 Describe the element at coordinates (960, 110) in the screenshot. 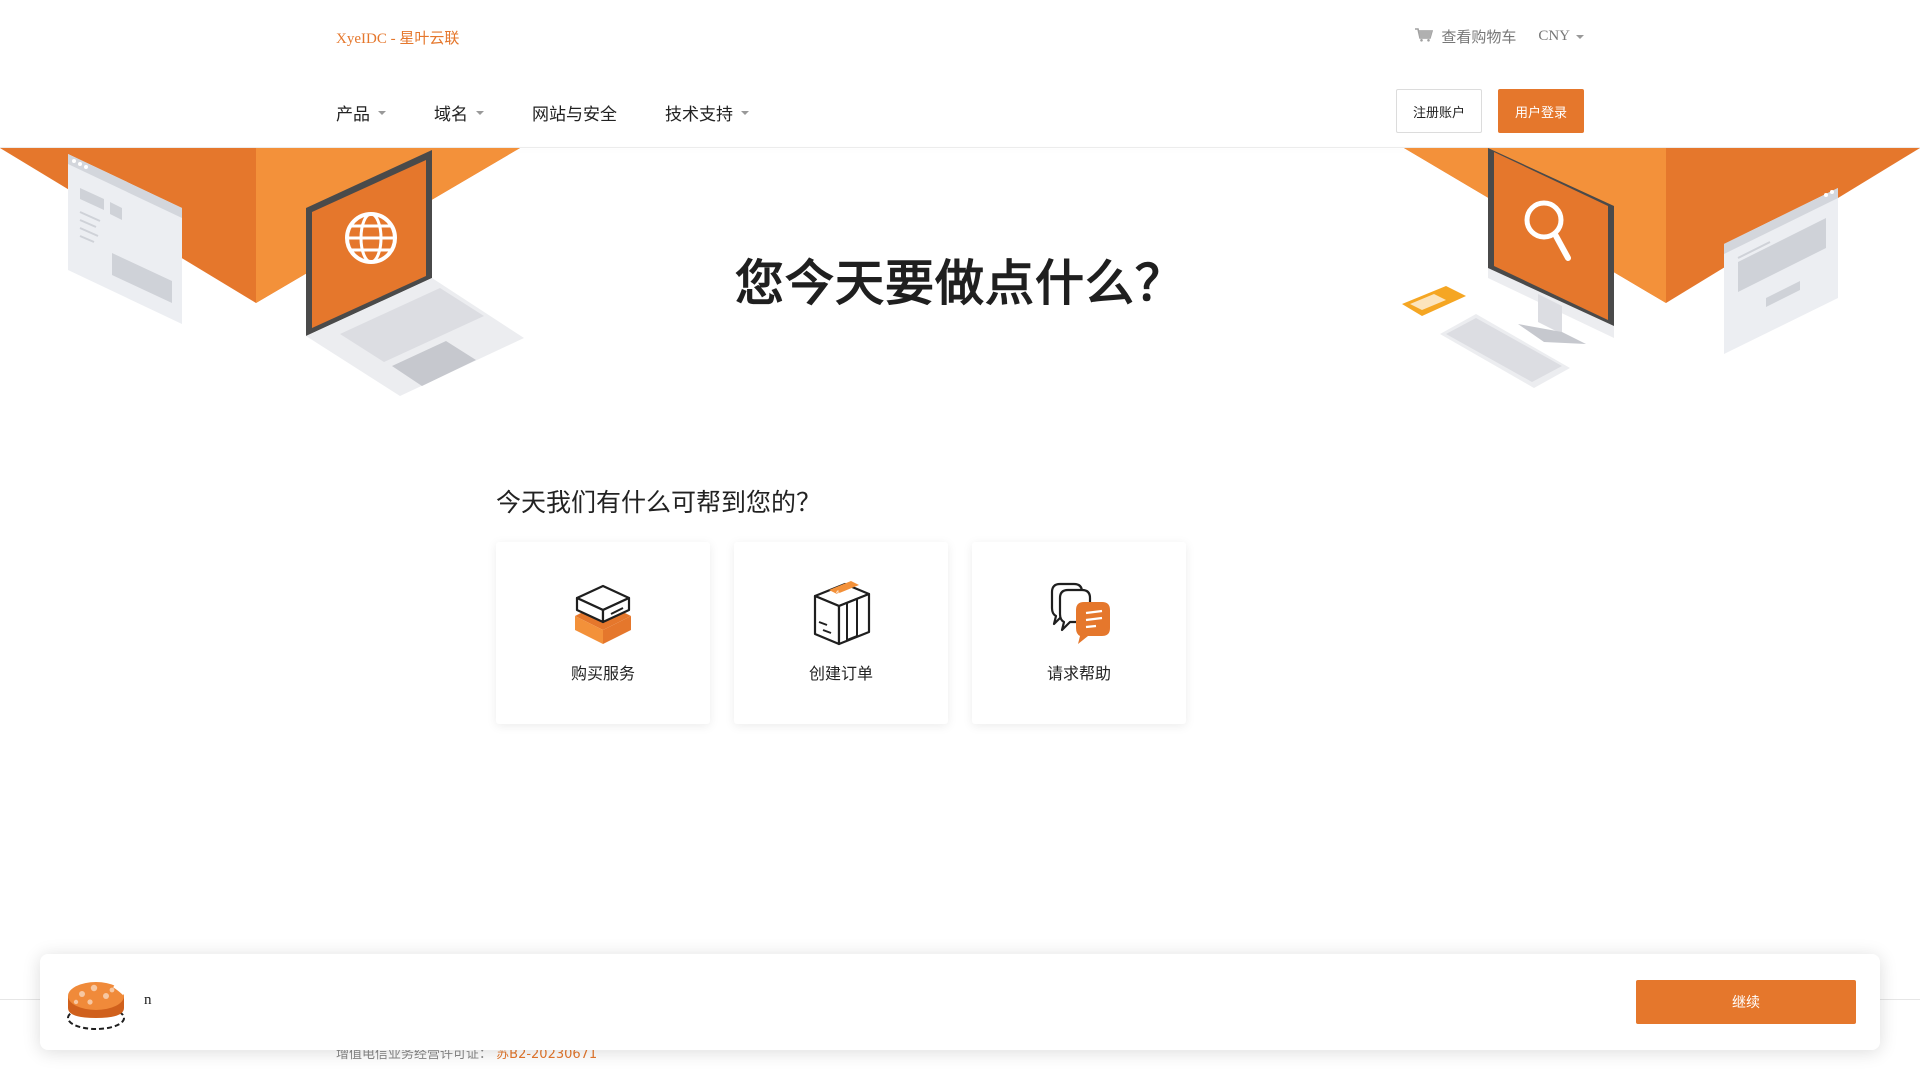

I see `main-nav: 产品 域名 网站与安全 技术支持 注册账户 用户登录` at that location.